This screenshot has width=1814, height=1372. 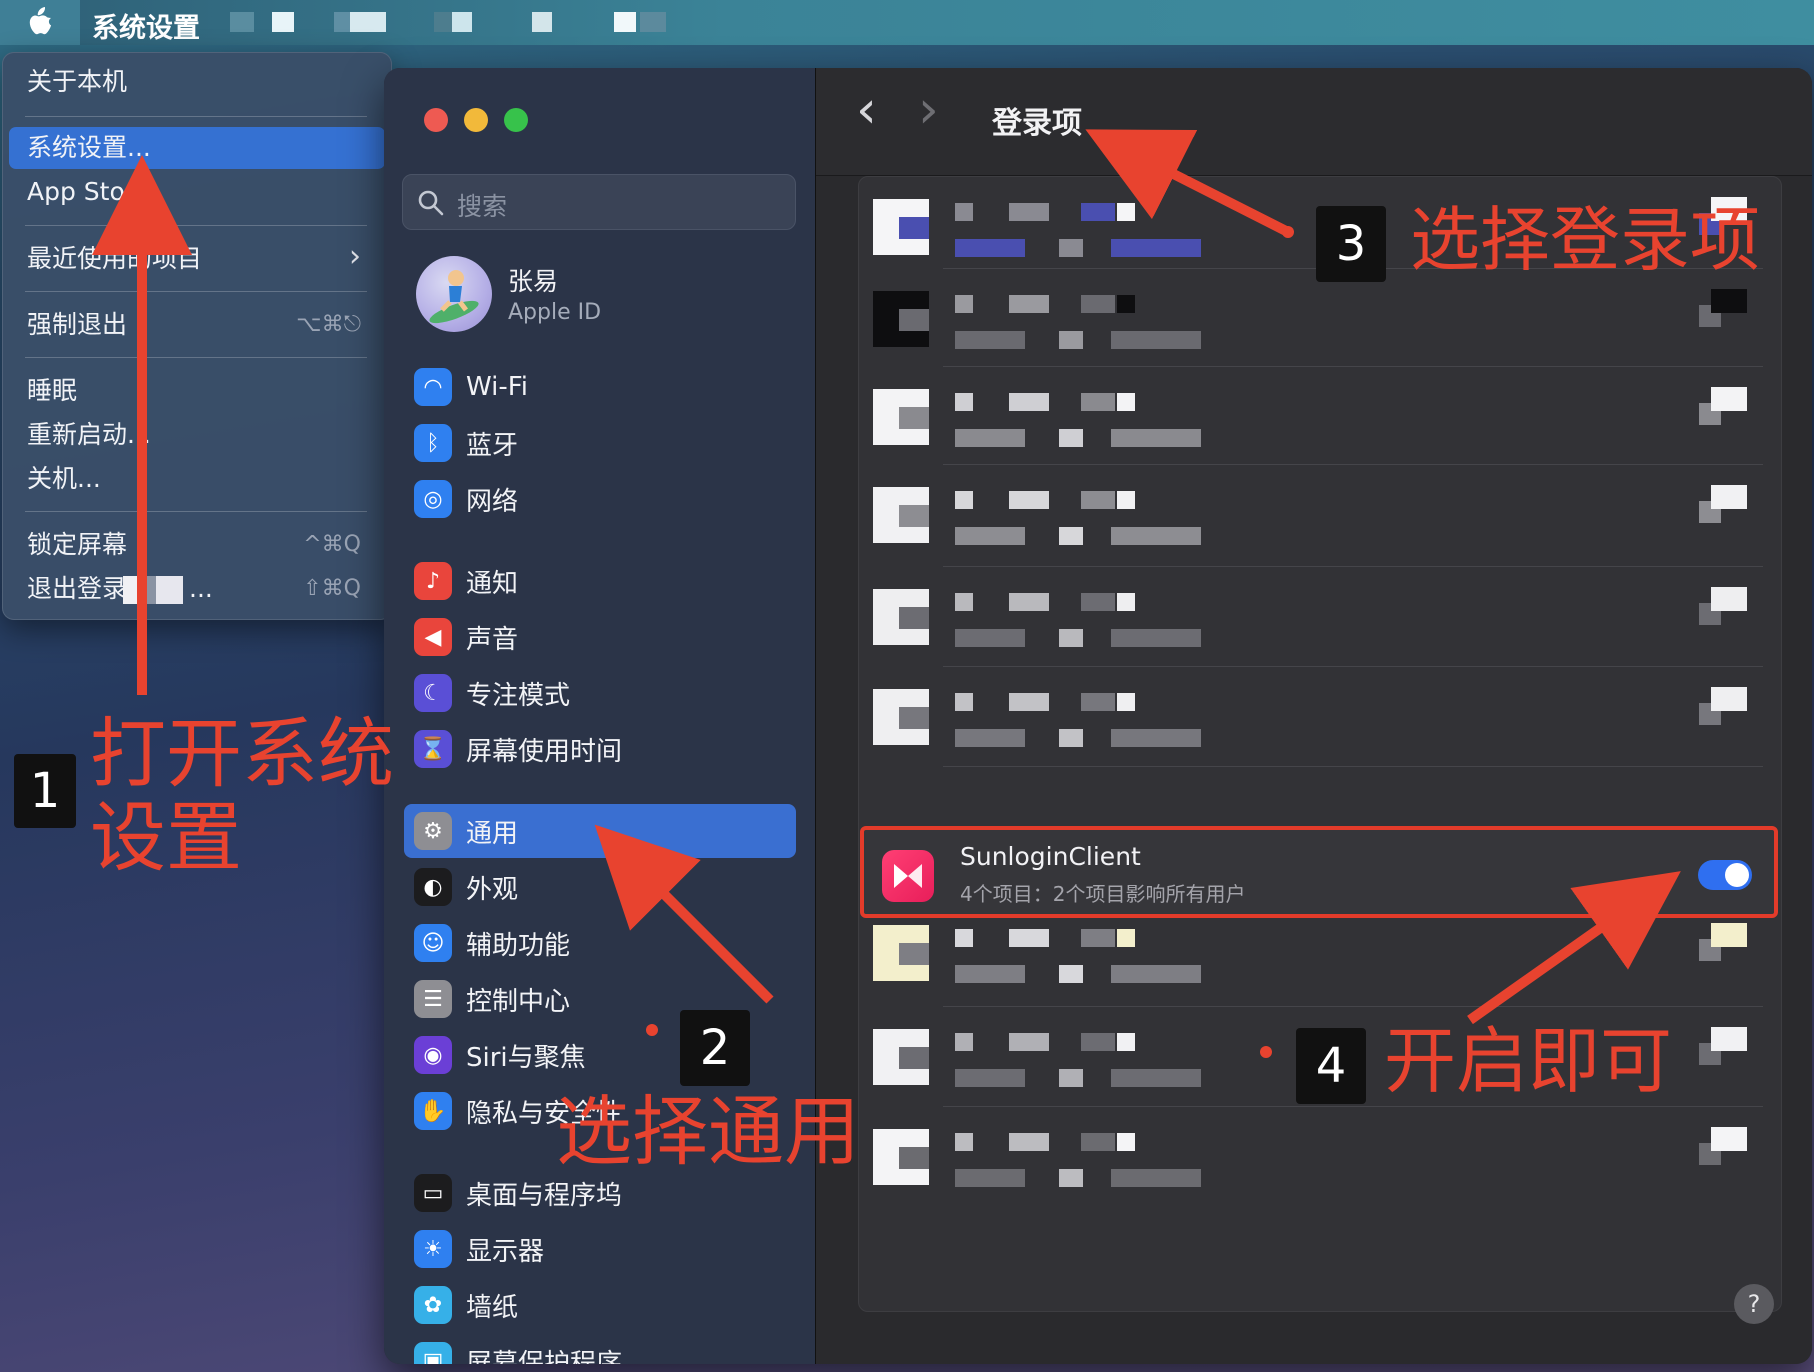 What do you see at coordinates (715, 1048) in the screenshot?
I see `step-badge: 2` at bounding box center [715, 1048].